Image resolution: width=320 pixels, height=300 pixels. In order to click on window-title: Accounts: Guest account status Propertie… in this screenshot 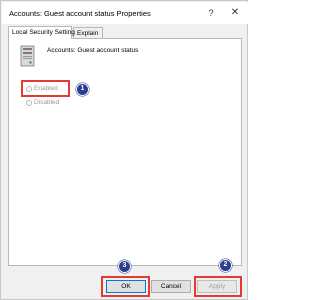, I will do `click(80, 13)`.